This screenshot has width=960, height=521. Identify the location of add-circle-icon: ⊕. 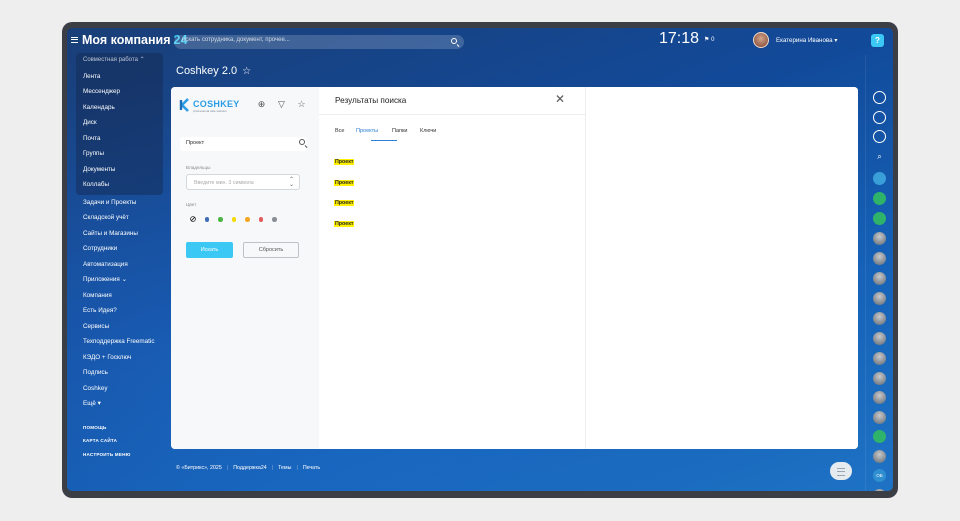
(261, 104).